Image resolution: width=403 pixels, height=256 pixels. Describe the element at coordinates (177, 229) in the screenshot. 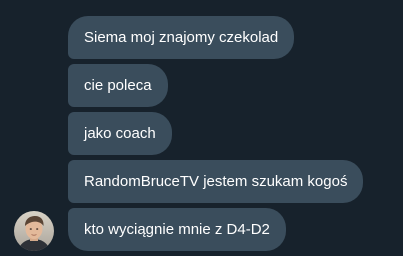

I see `message-bubble: kto wyciągnie mnie z D4-D2` at that location.